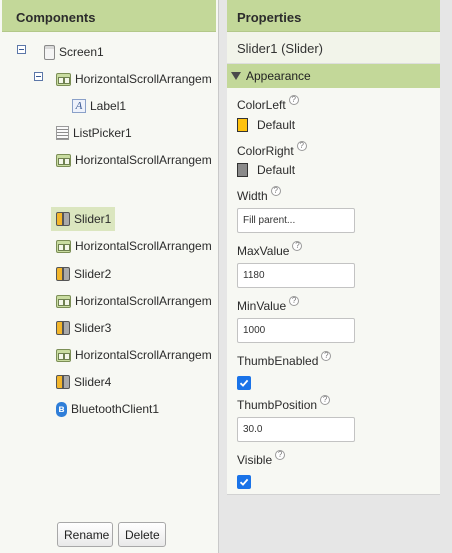 This screenshot has width=452, height=553. What do you see at coordinates (255, 460) in the screenshot?
I see `prop-name-text: Visible` at bounding box center [255, 460].